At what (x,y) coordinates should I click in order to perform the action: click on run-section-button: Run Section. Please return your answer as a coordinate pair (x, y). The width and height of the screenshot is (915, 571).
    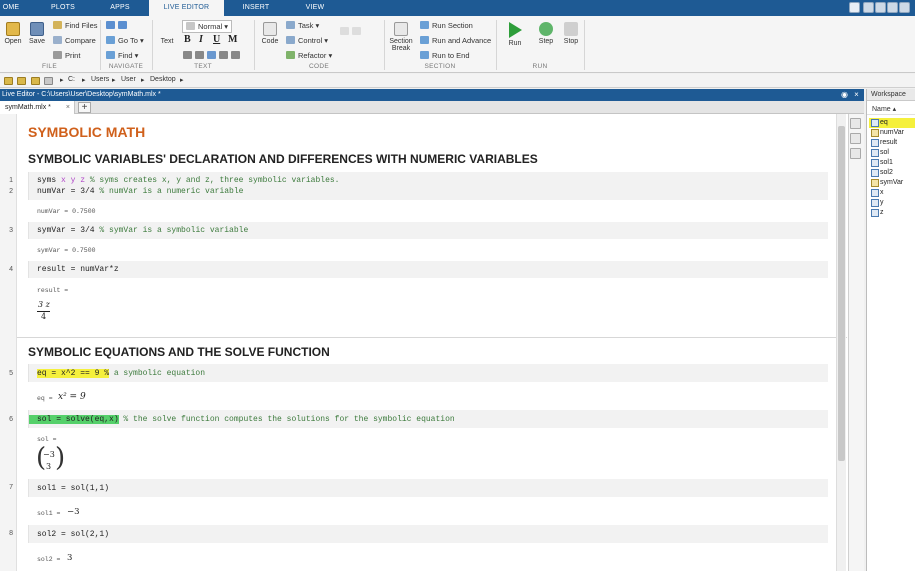
    Looking at the image, I should click on (446, 25).